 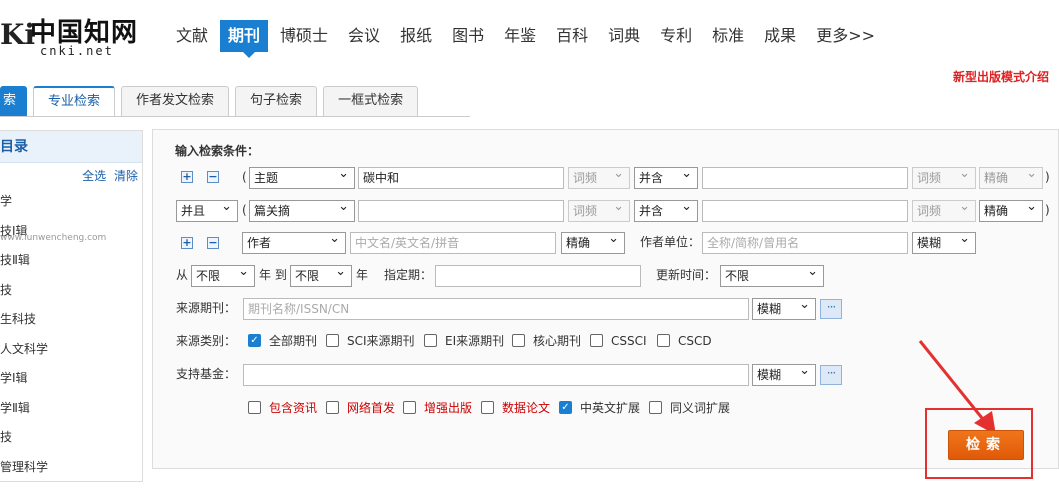 What do you see at coordinates (468, 36) in the screenshot?
I see `nav-item-books: 图书` at bounding box center [468, 36].